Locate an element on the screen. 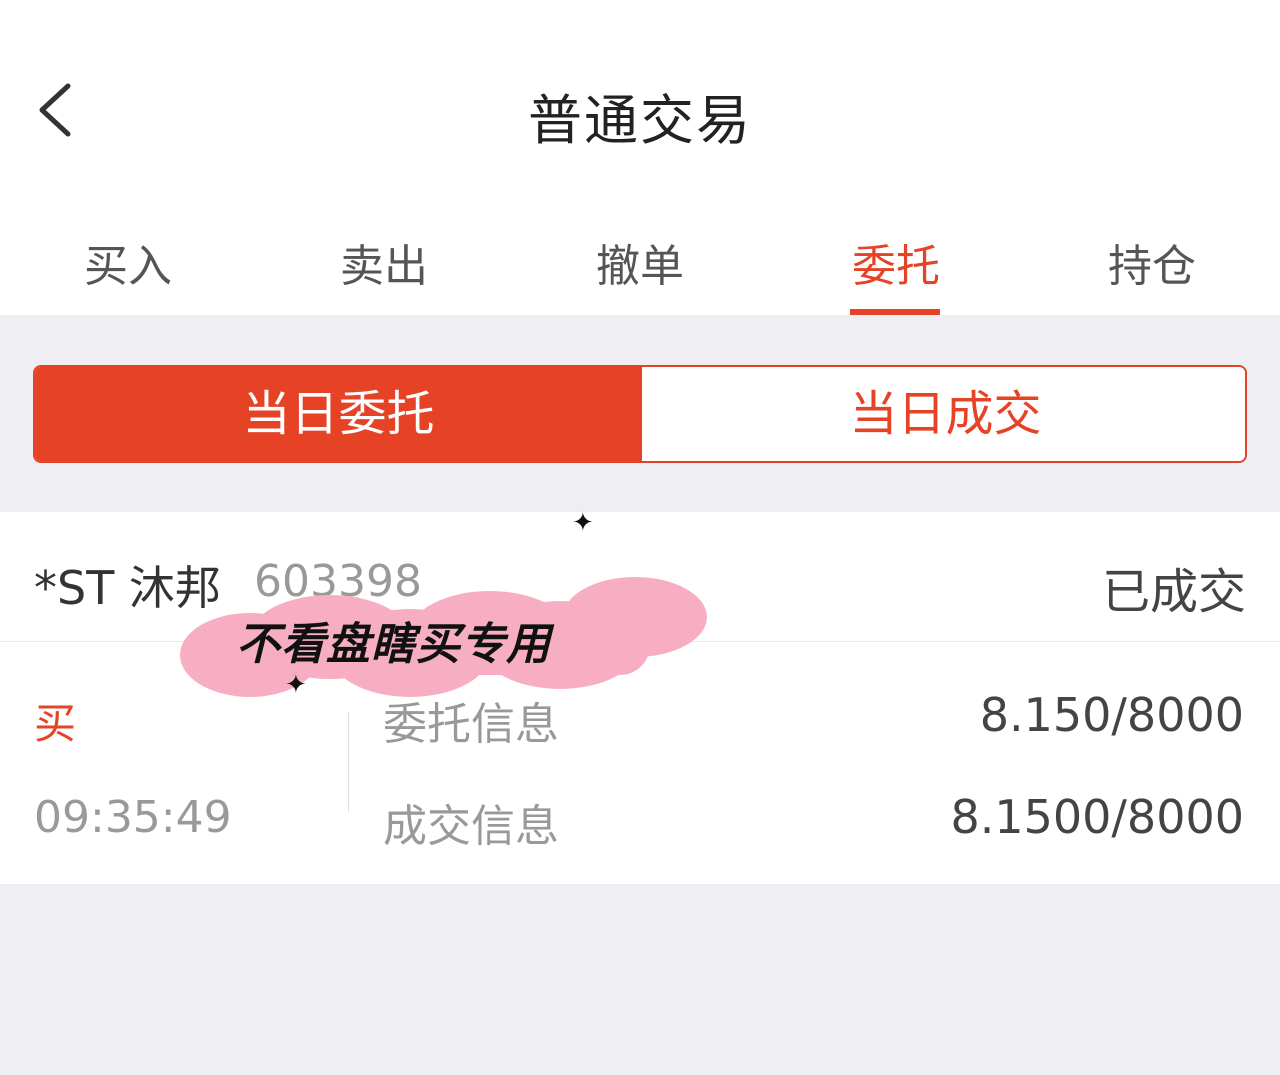  segment-today-orders: 当日委托 is located at coordinates (338, 414).